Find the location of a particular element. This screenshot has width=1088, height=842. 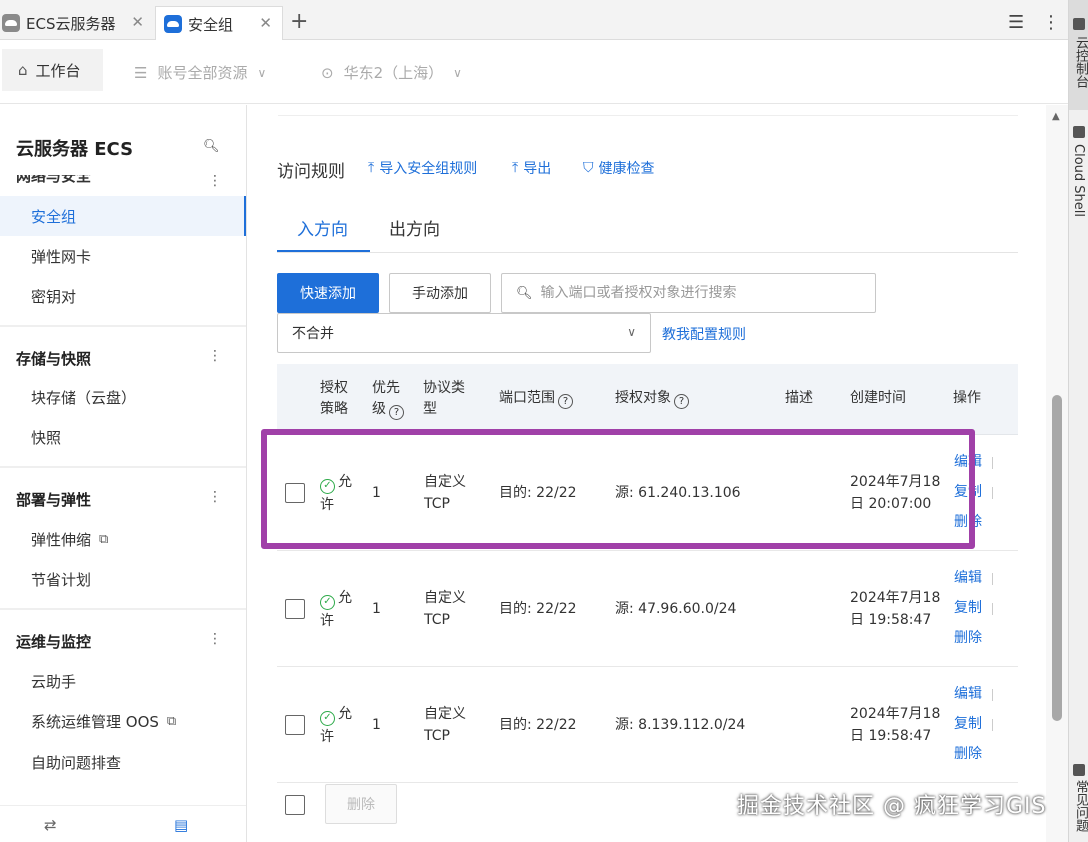

sidebar-title: 云服务器 ECS is located at coordinates (75, 149).